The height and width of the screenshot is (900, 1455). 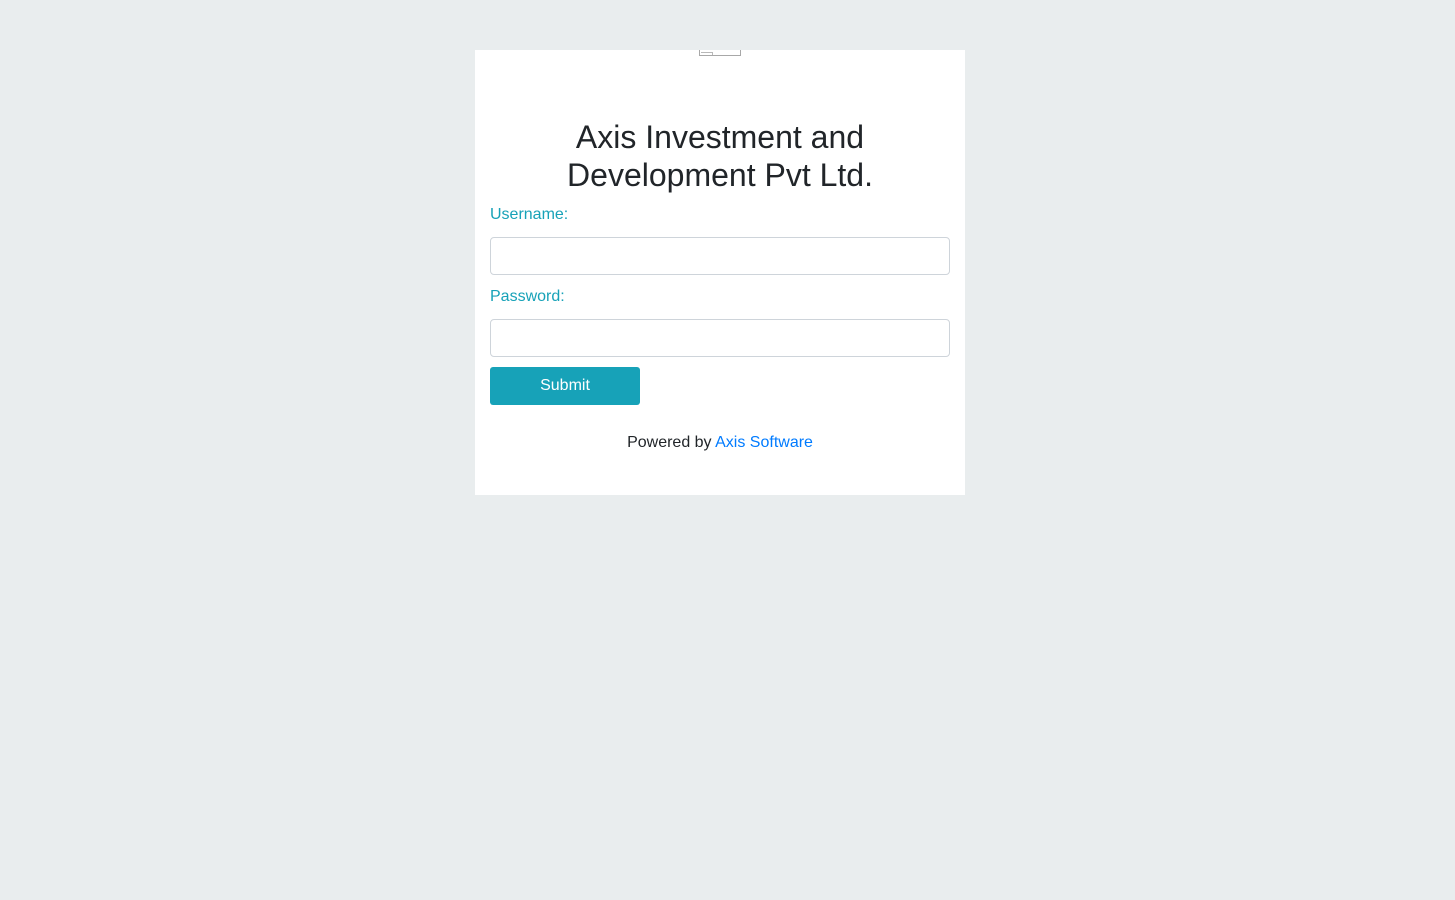 I want to click on password-label: Password:, so click(x=527, y=296).